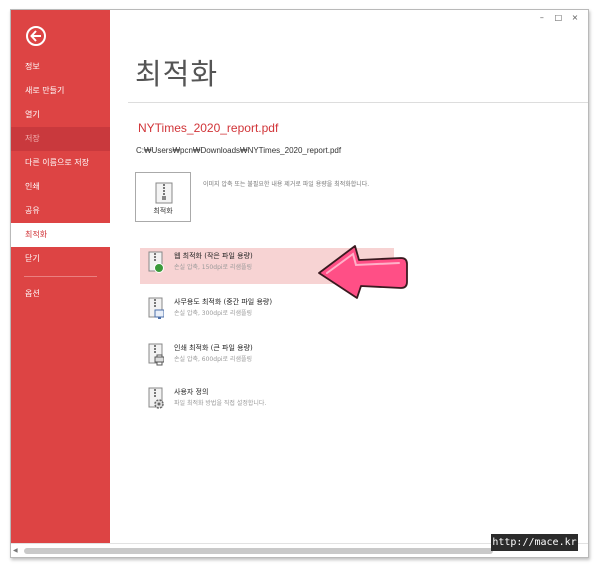  I want to click on sidebar-item-new: 새로 만들기, so click(60, 91).